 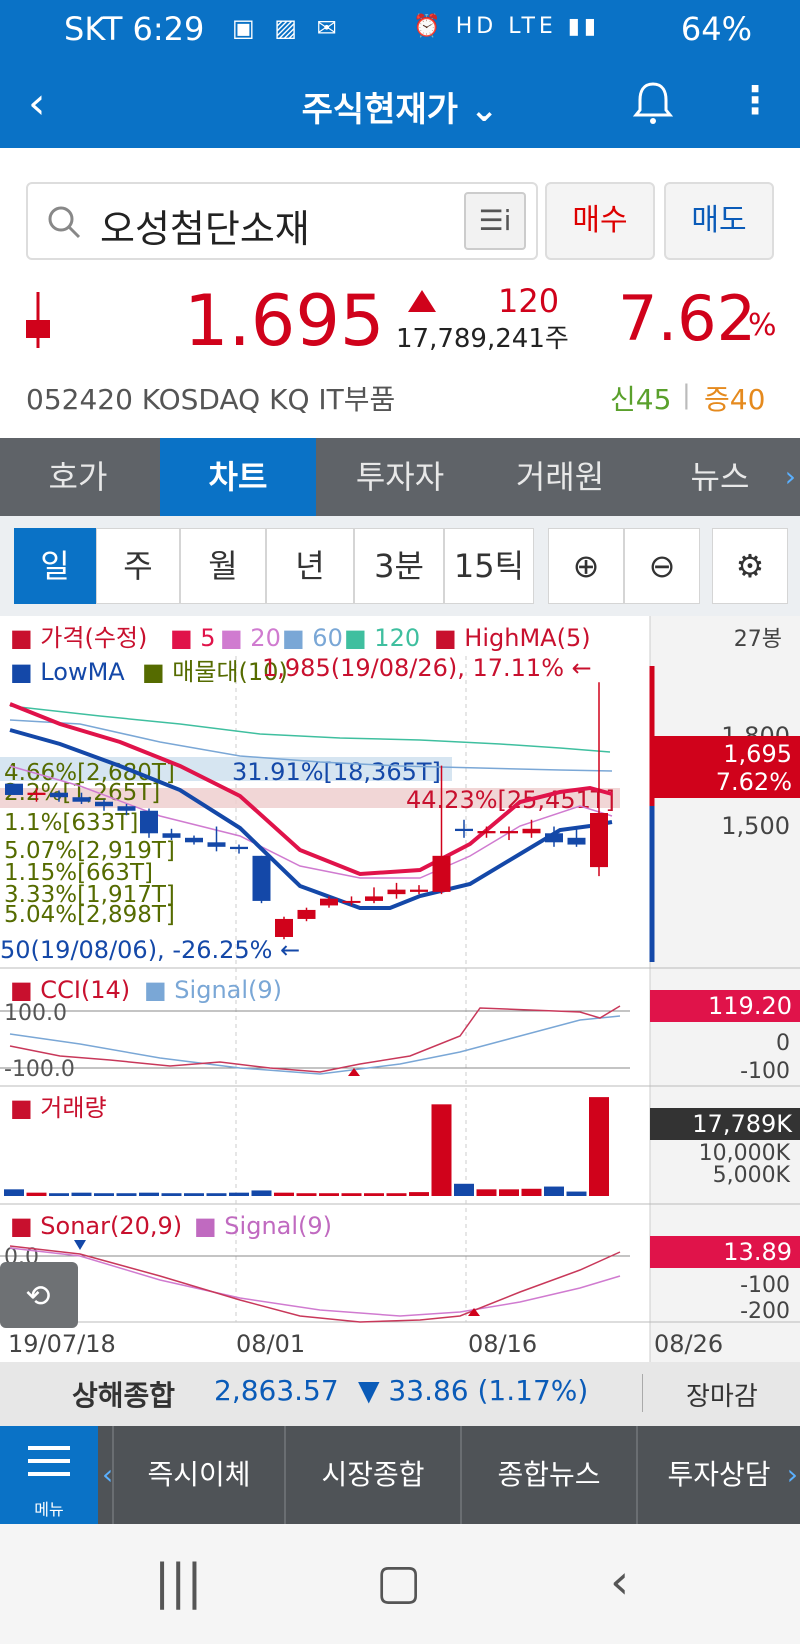 What do you see at coordinates (641, 399) in the screenshot?
I see `credit-badge: 신45` at bounding box center [641, 399].